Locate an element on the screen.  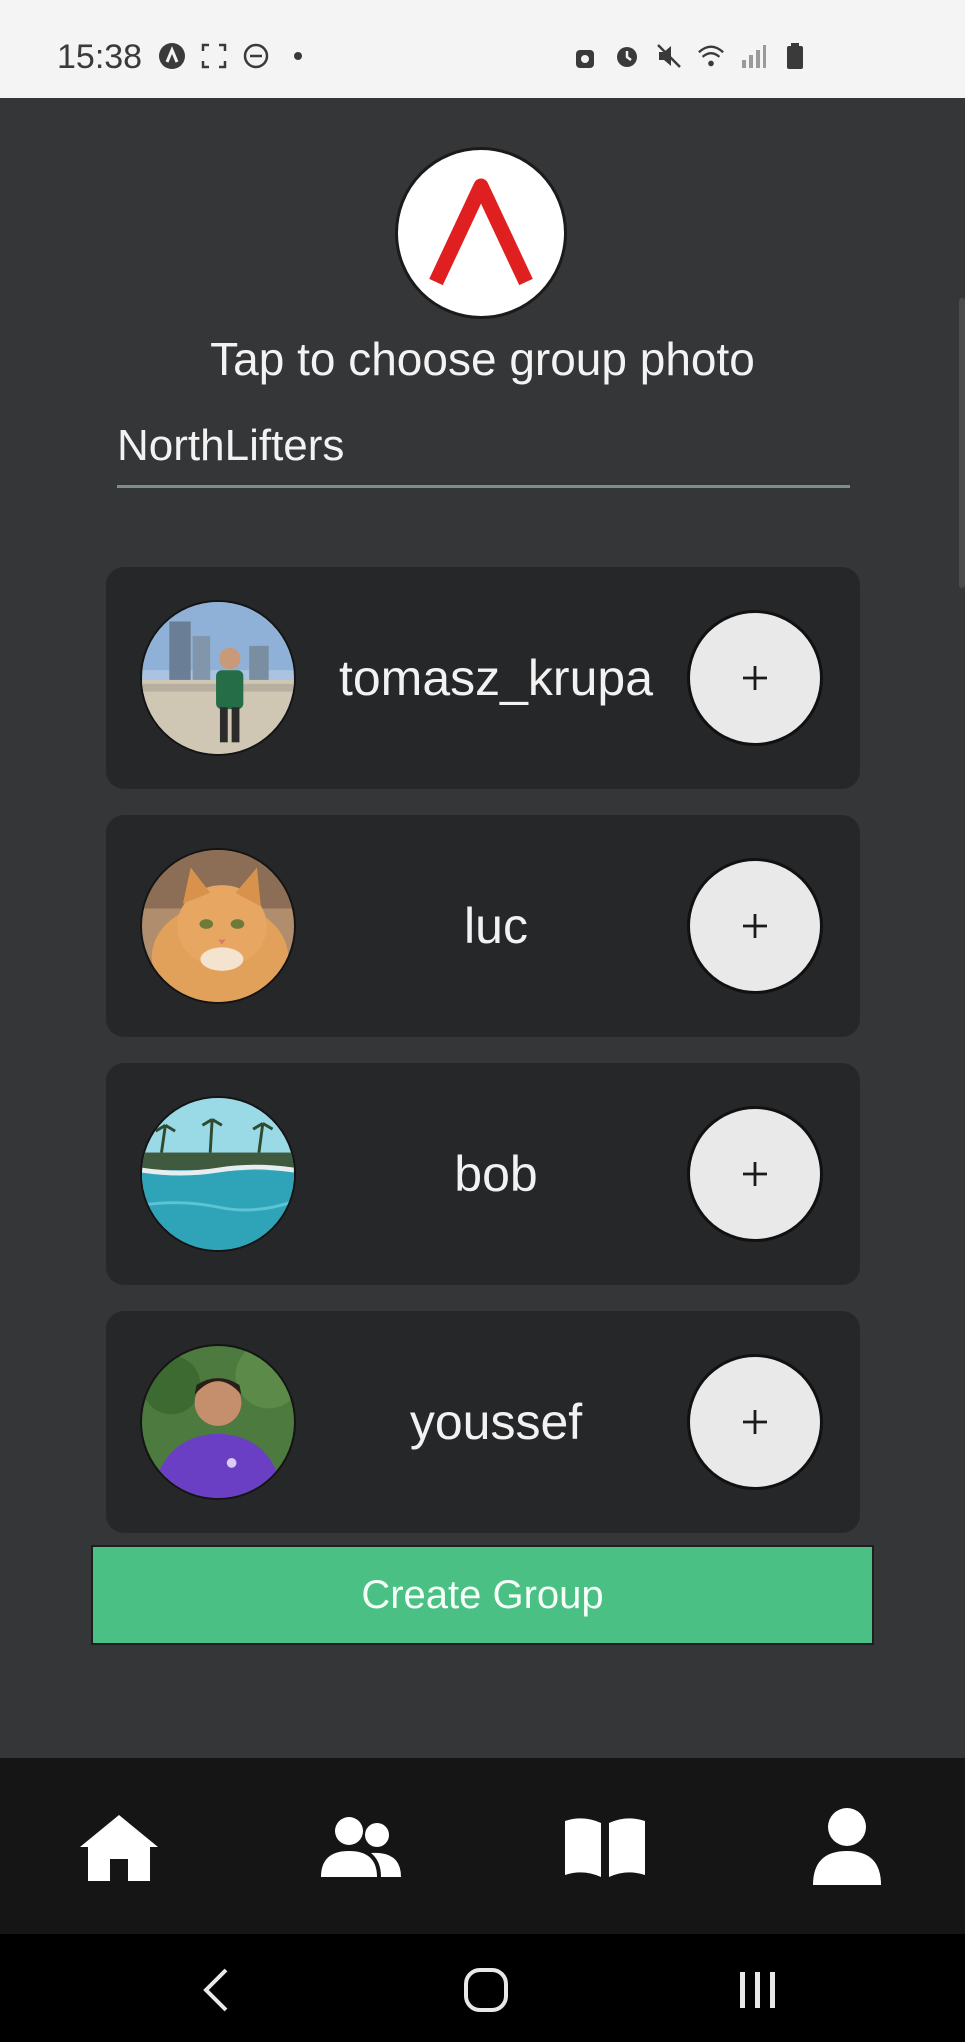
profile-icon is located at coordinates (847, 1846).